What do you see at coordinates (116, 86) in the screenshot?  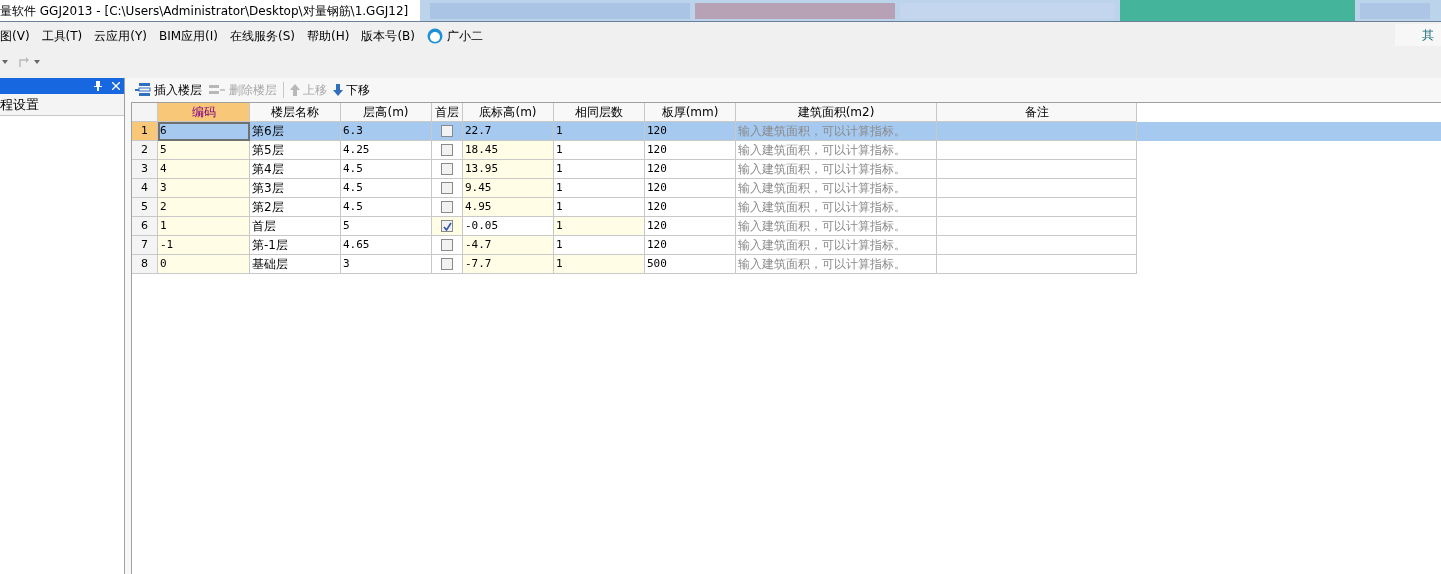 I see `close-icon` at bounding box center [116, 86].